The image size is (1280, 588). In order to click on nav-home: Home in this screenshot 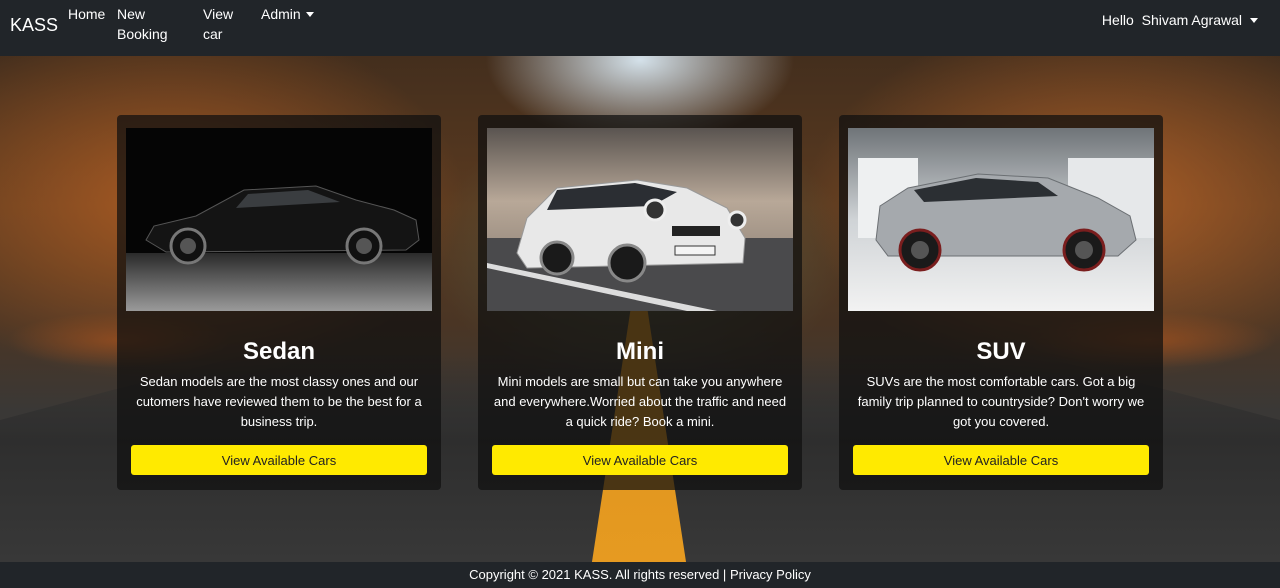, I will do `click(86, 14)`.